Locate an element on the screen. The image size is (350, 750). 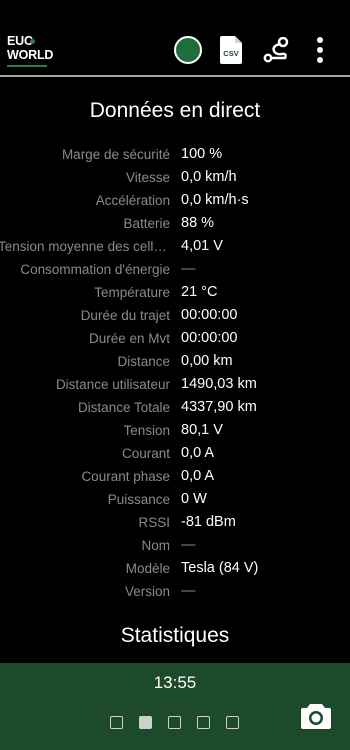
live-data-row: Durée en Mvt 00:00:00 is located at coordinates (175, 340).